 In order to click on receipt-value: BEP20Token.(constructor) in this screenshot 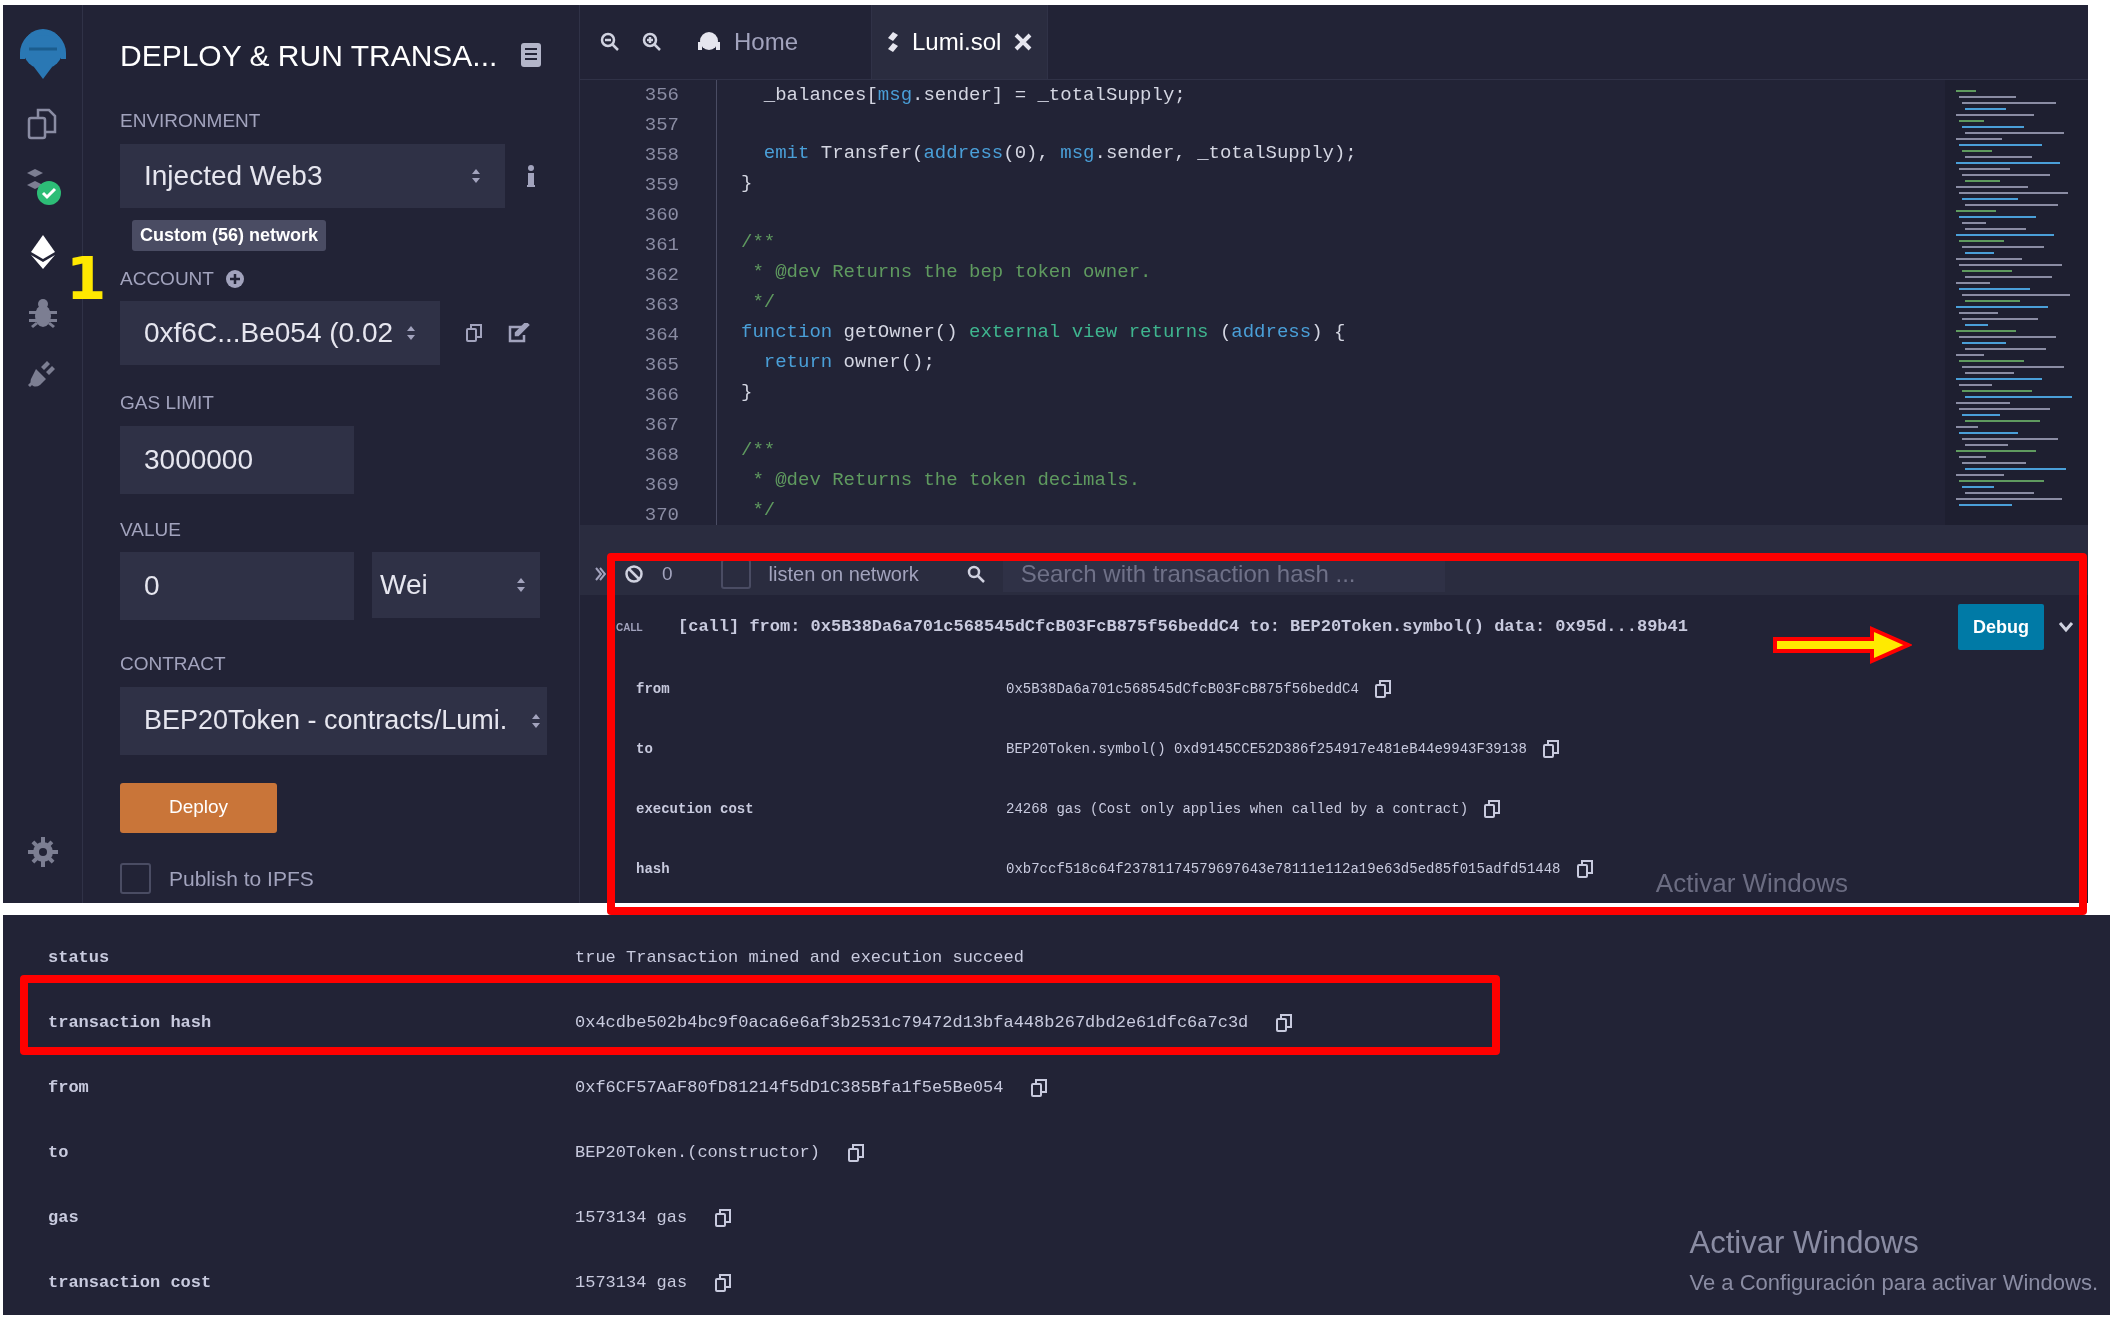, I will do `click(697, 1152)`.